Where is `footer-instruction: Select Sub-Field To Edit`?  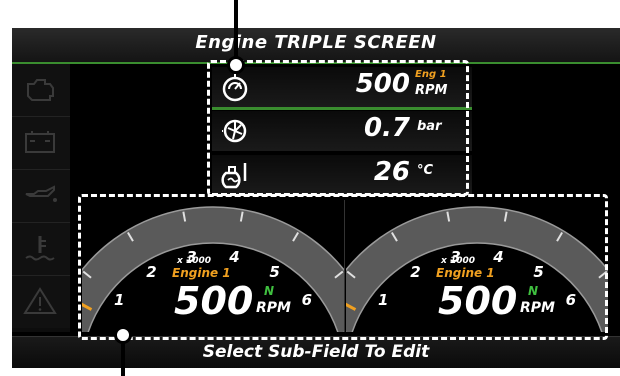
footer-instruction: Select Sub-Field To Edit is located at coordinates (316, 352).